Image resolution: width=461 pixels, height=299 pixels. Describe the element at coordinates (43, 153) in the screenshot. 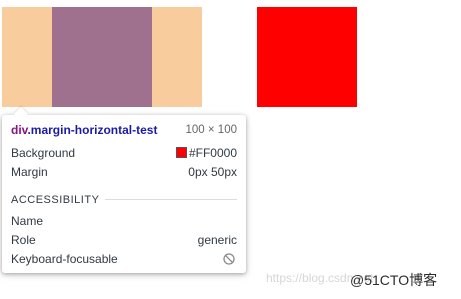

I see `background-label: Background` at that location.